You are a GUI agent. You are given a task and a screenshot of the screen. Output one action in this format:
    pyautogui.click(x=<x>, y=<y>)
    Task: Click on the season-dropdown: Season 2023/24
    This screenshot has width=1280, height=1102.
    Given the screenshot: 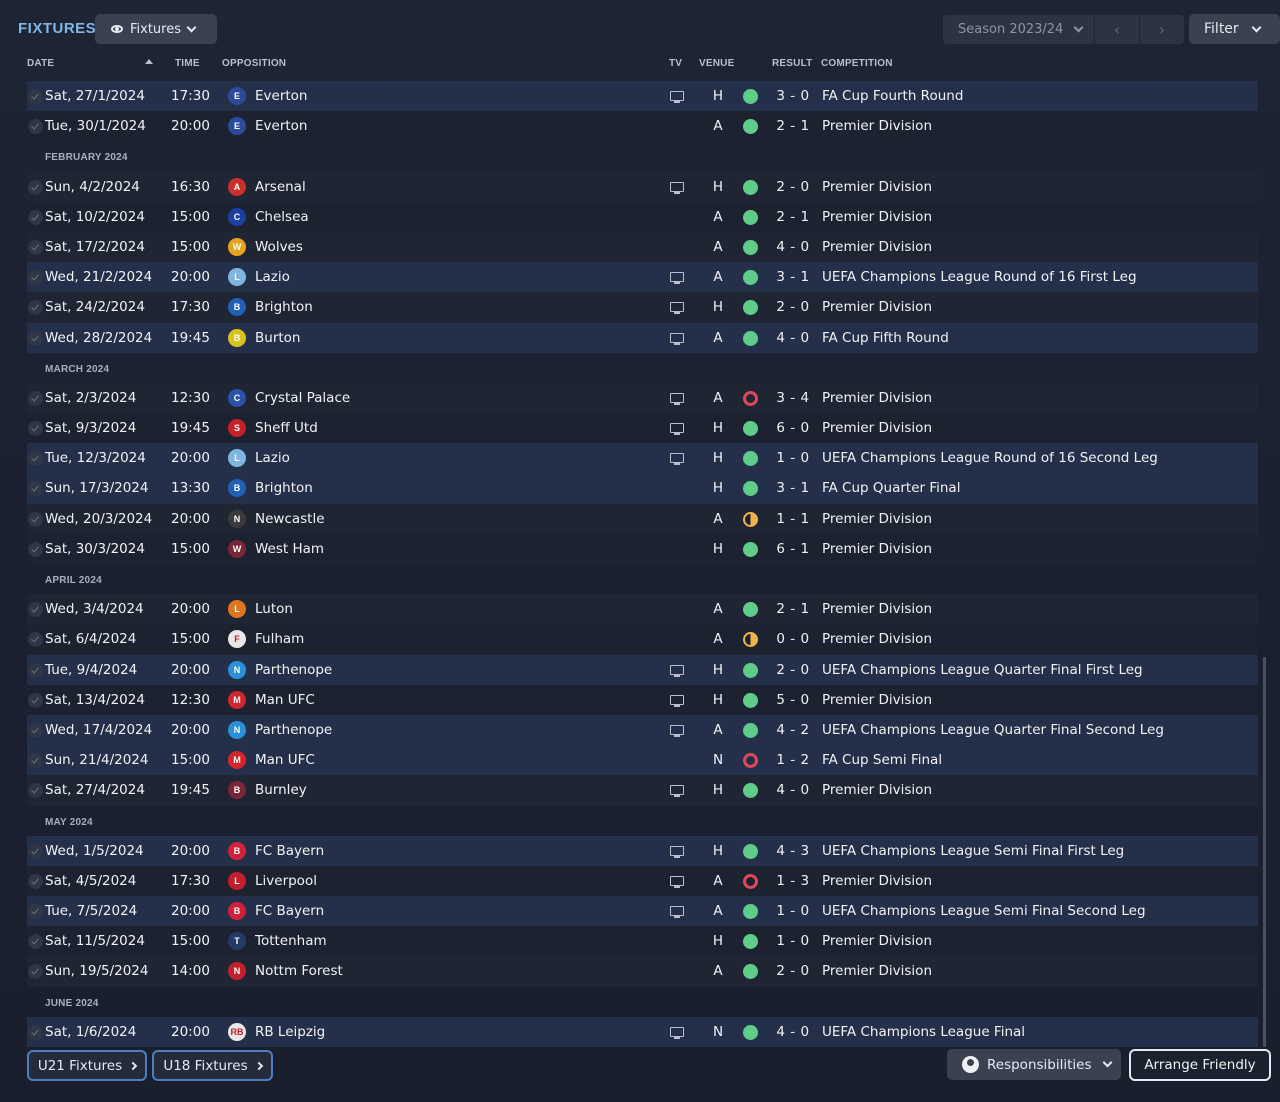 What is the action you would take?
    pyautogui.click(x=1018, y=29)
    